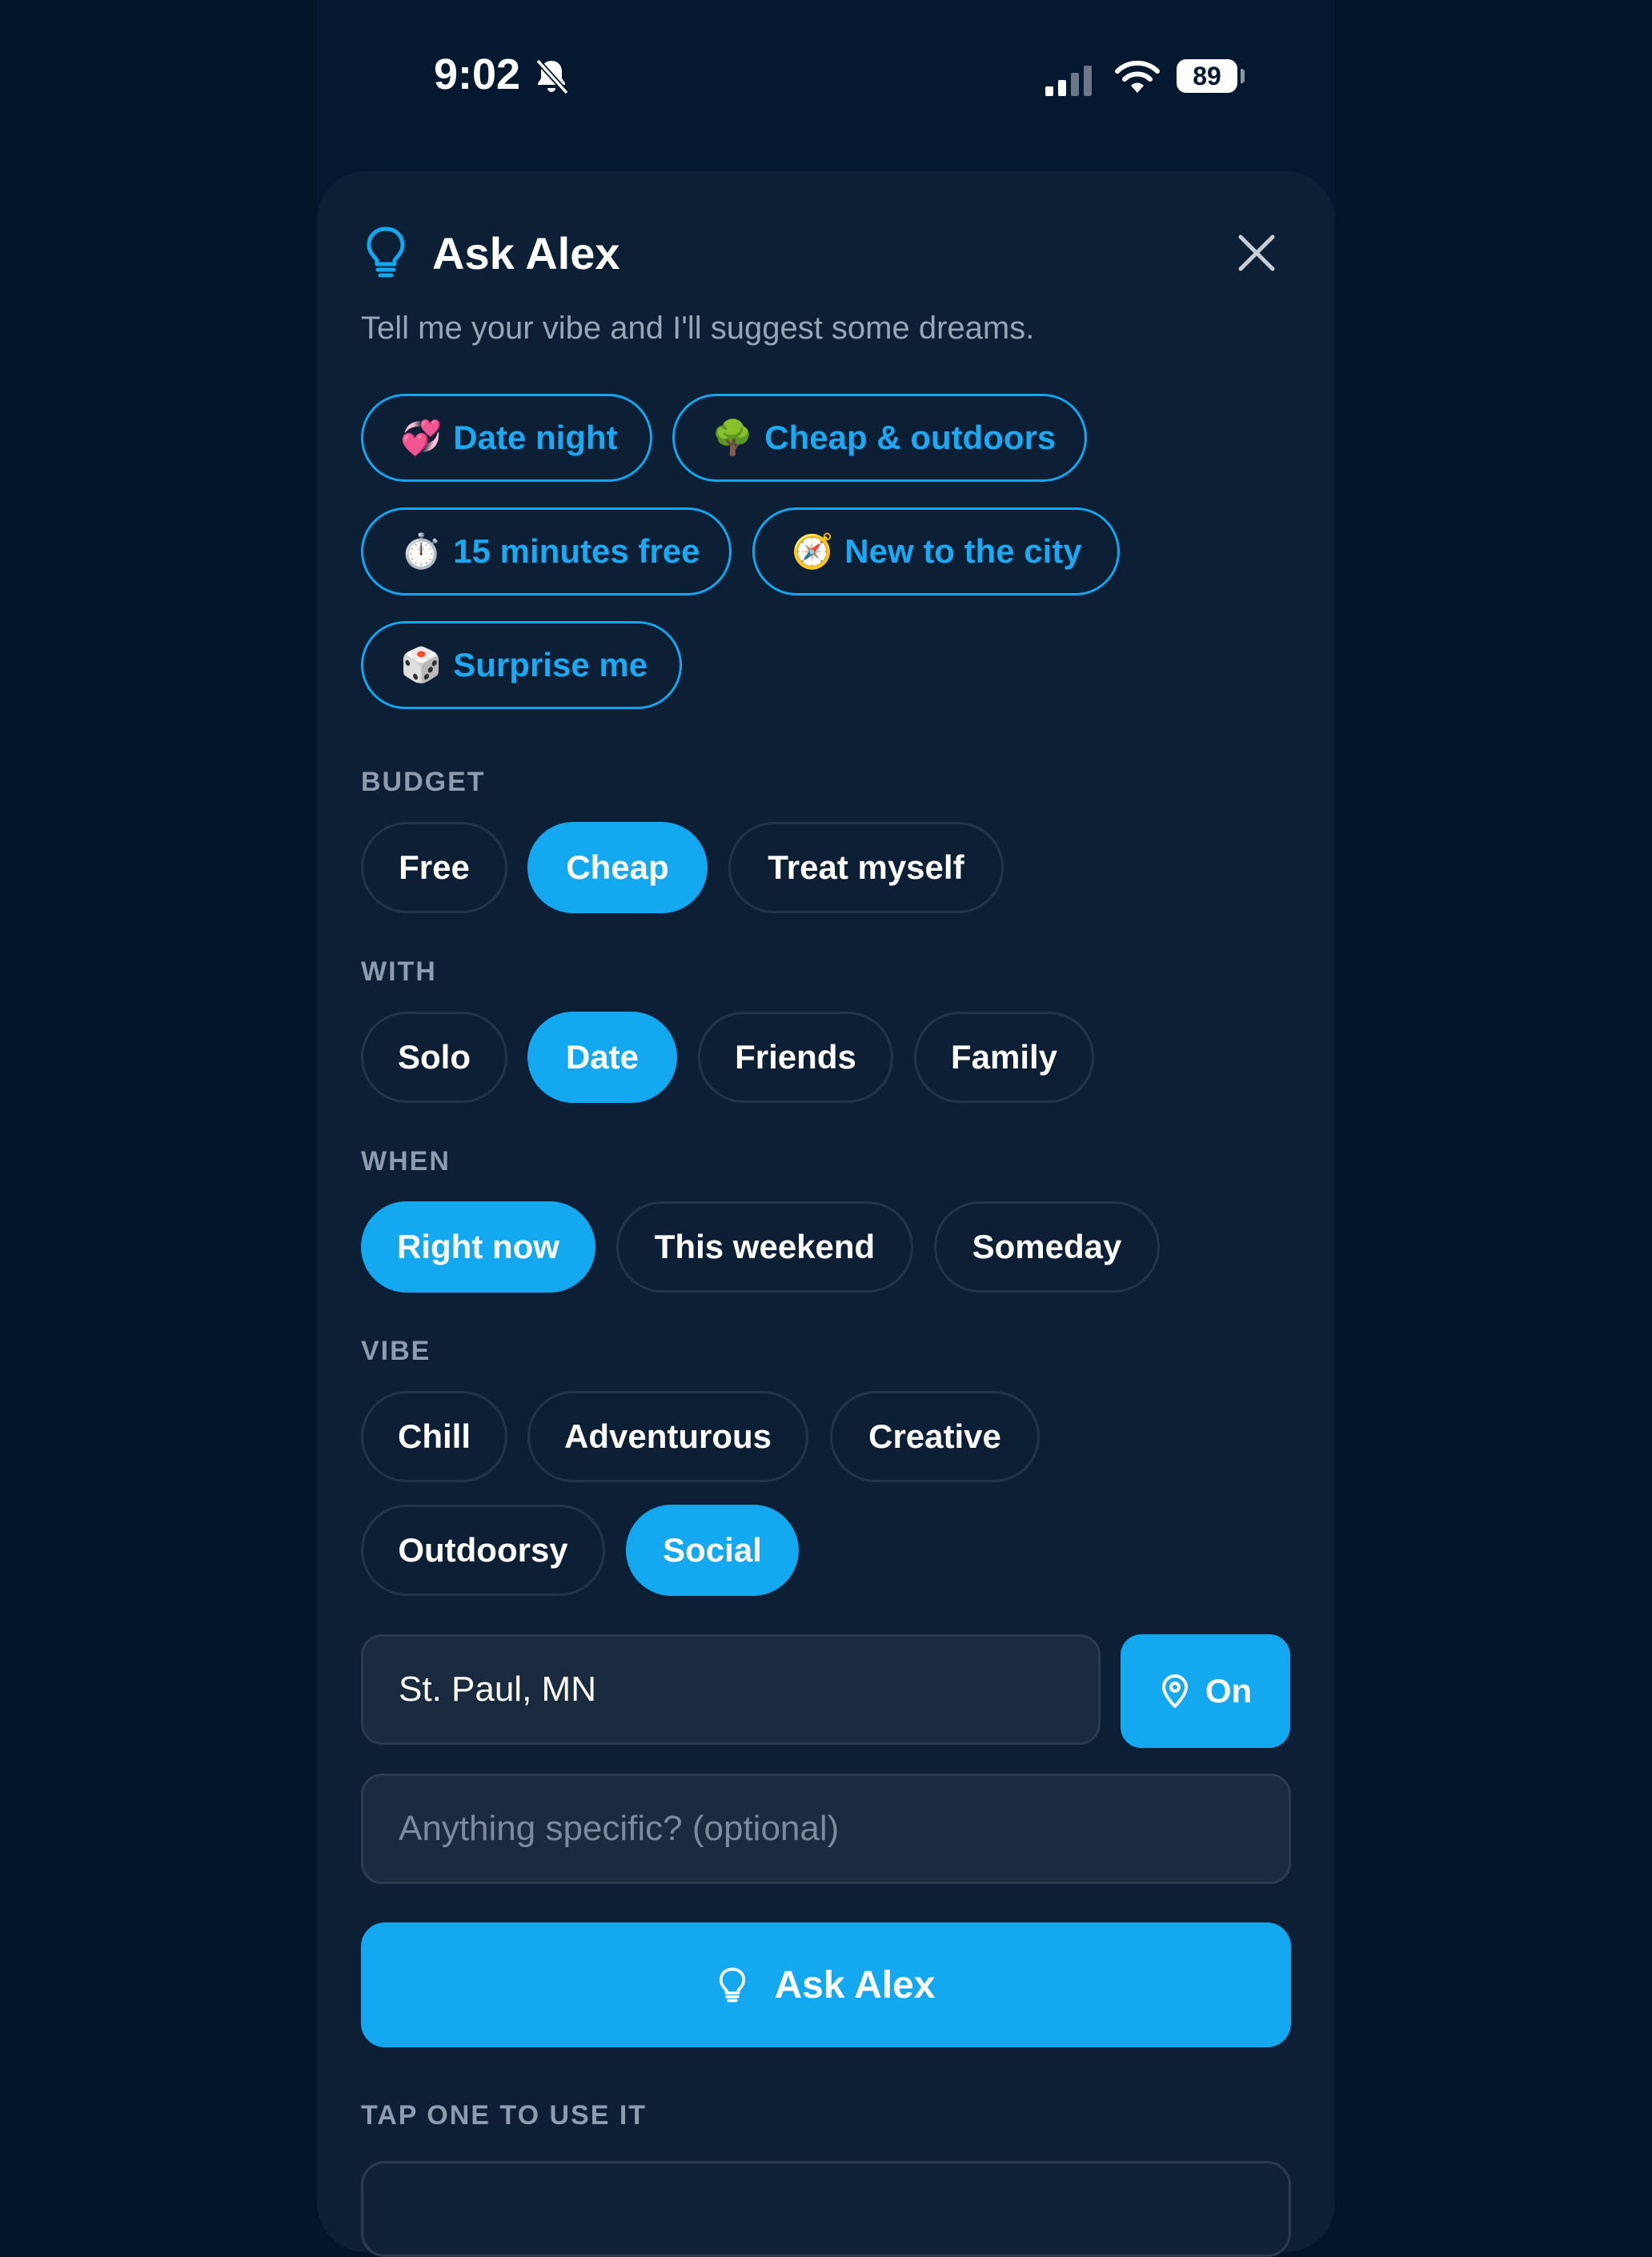  What do you see at coordinates (1137, 76) in the screenshot?
I see `wifi-icon` at bounding box center [1137, 76].